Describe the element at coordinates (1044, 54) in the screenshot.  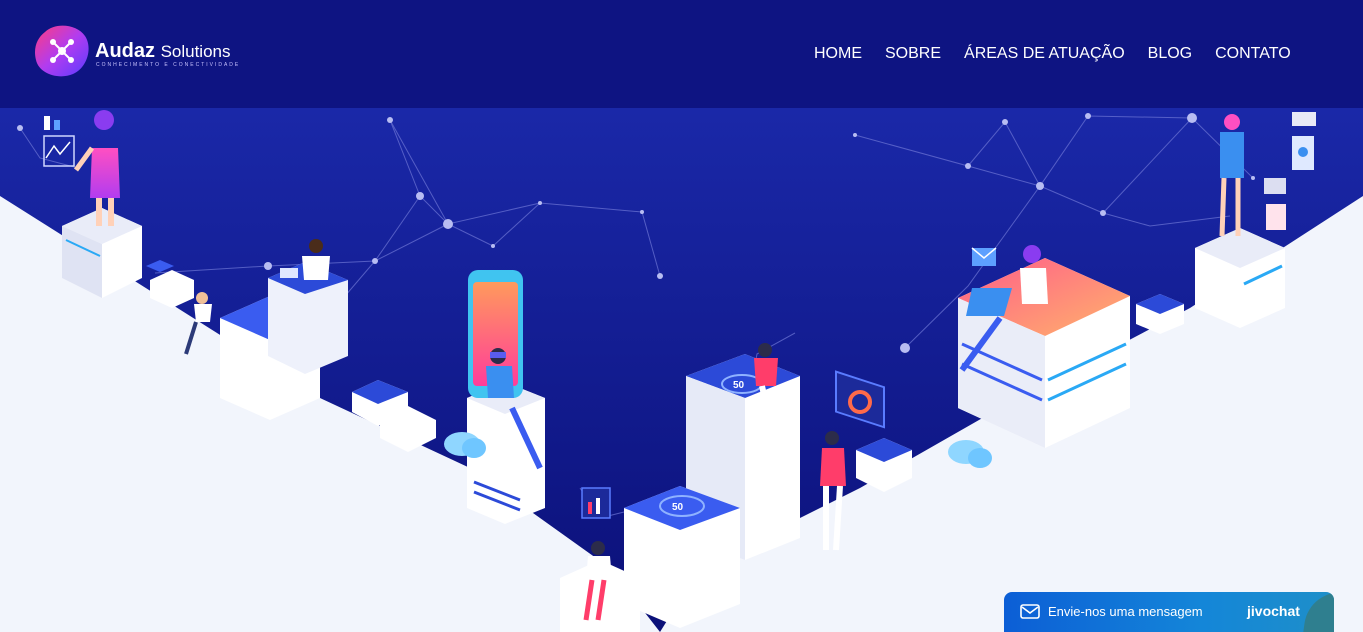
I see `nav-areas-de-atuacao: ÁREAS DE ATUAÇÃO` at that location.